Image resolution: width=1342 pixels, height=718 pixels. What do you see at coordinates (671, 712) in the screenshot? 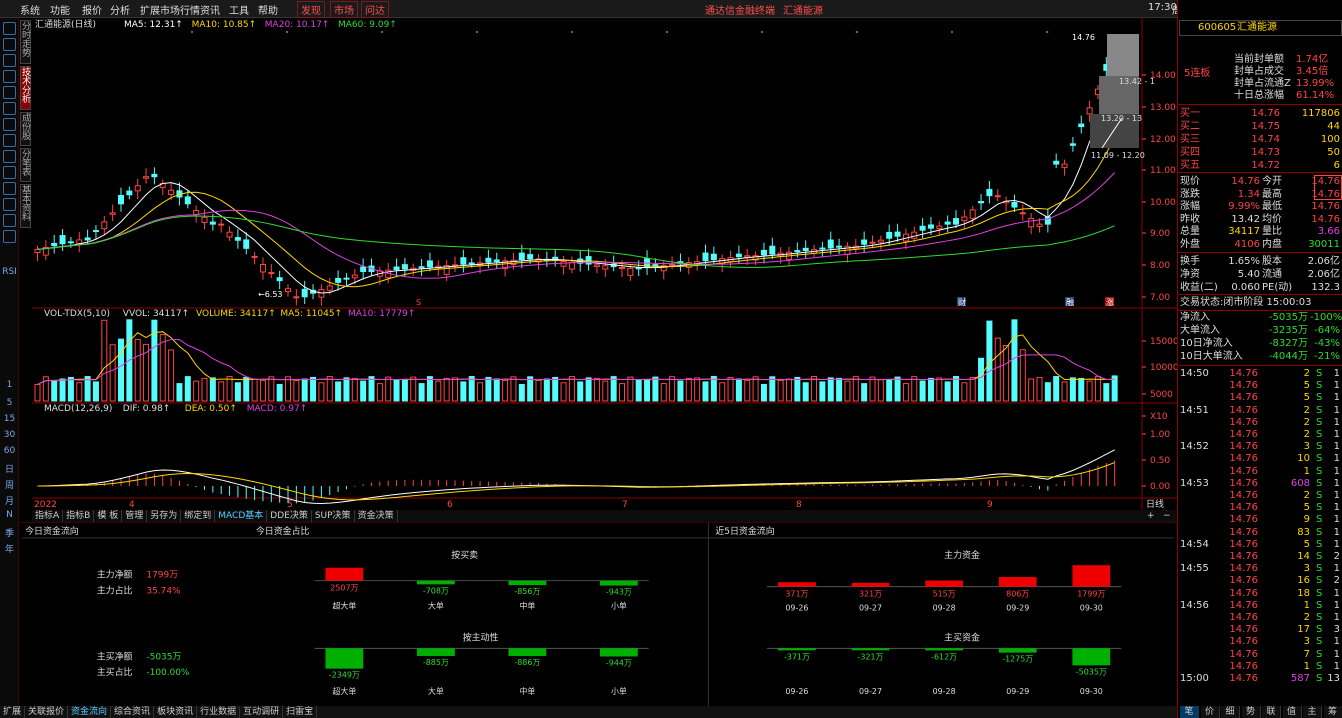
I see `bottom-status-tabs: 扩展 关联报价 资金流向 综合资讯 板块资讯 行业数据 互动调研 扫雷宝` at bounding box center [671, 712].